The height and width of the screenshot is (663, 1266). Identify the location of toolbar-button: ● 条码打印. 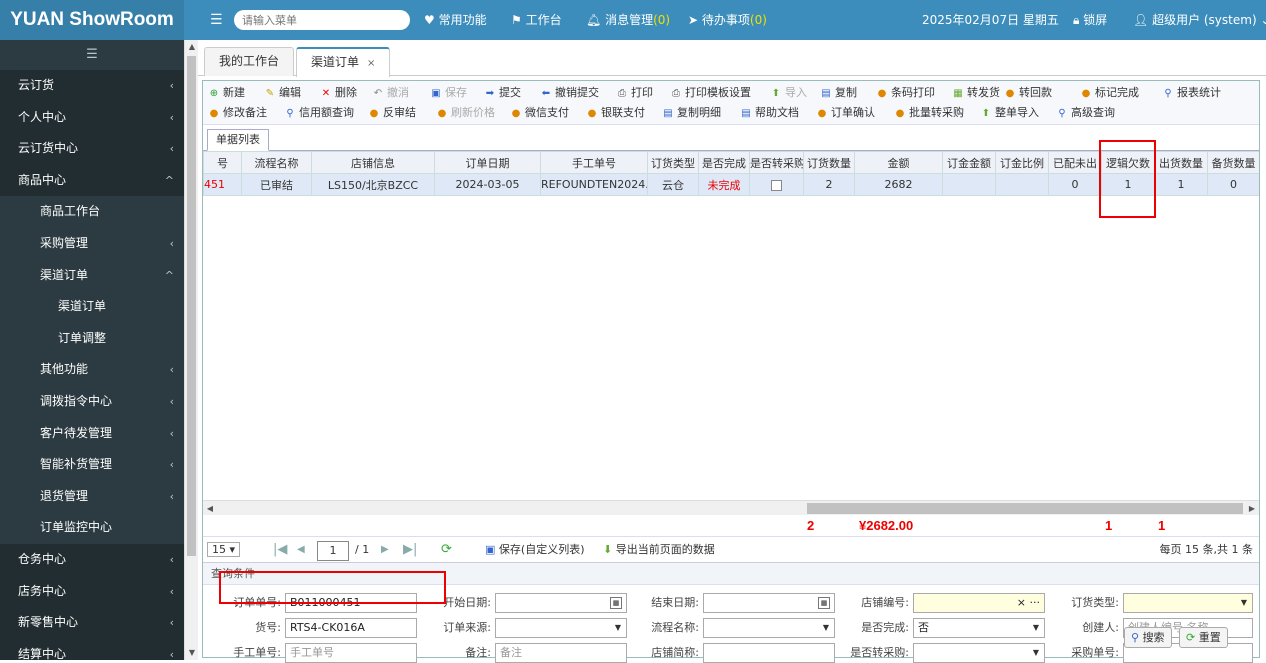
(905, 93).